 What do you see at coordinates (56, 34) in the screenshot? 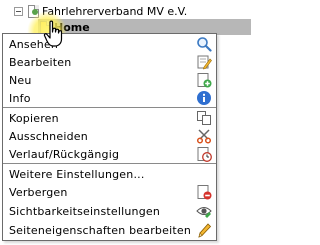
I see `hand-cursor-icon` at bounding box center [56, 34].